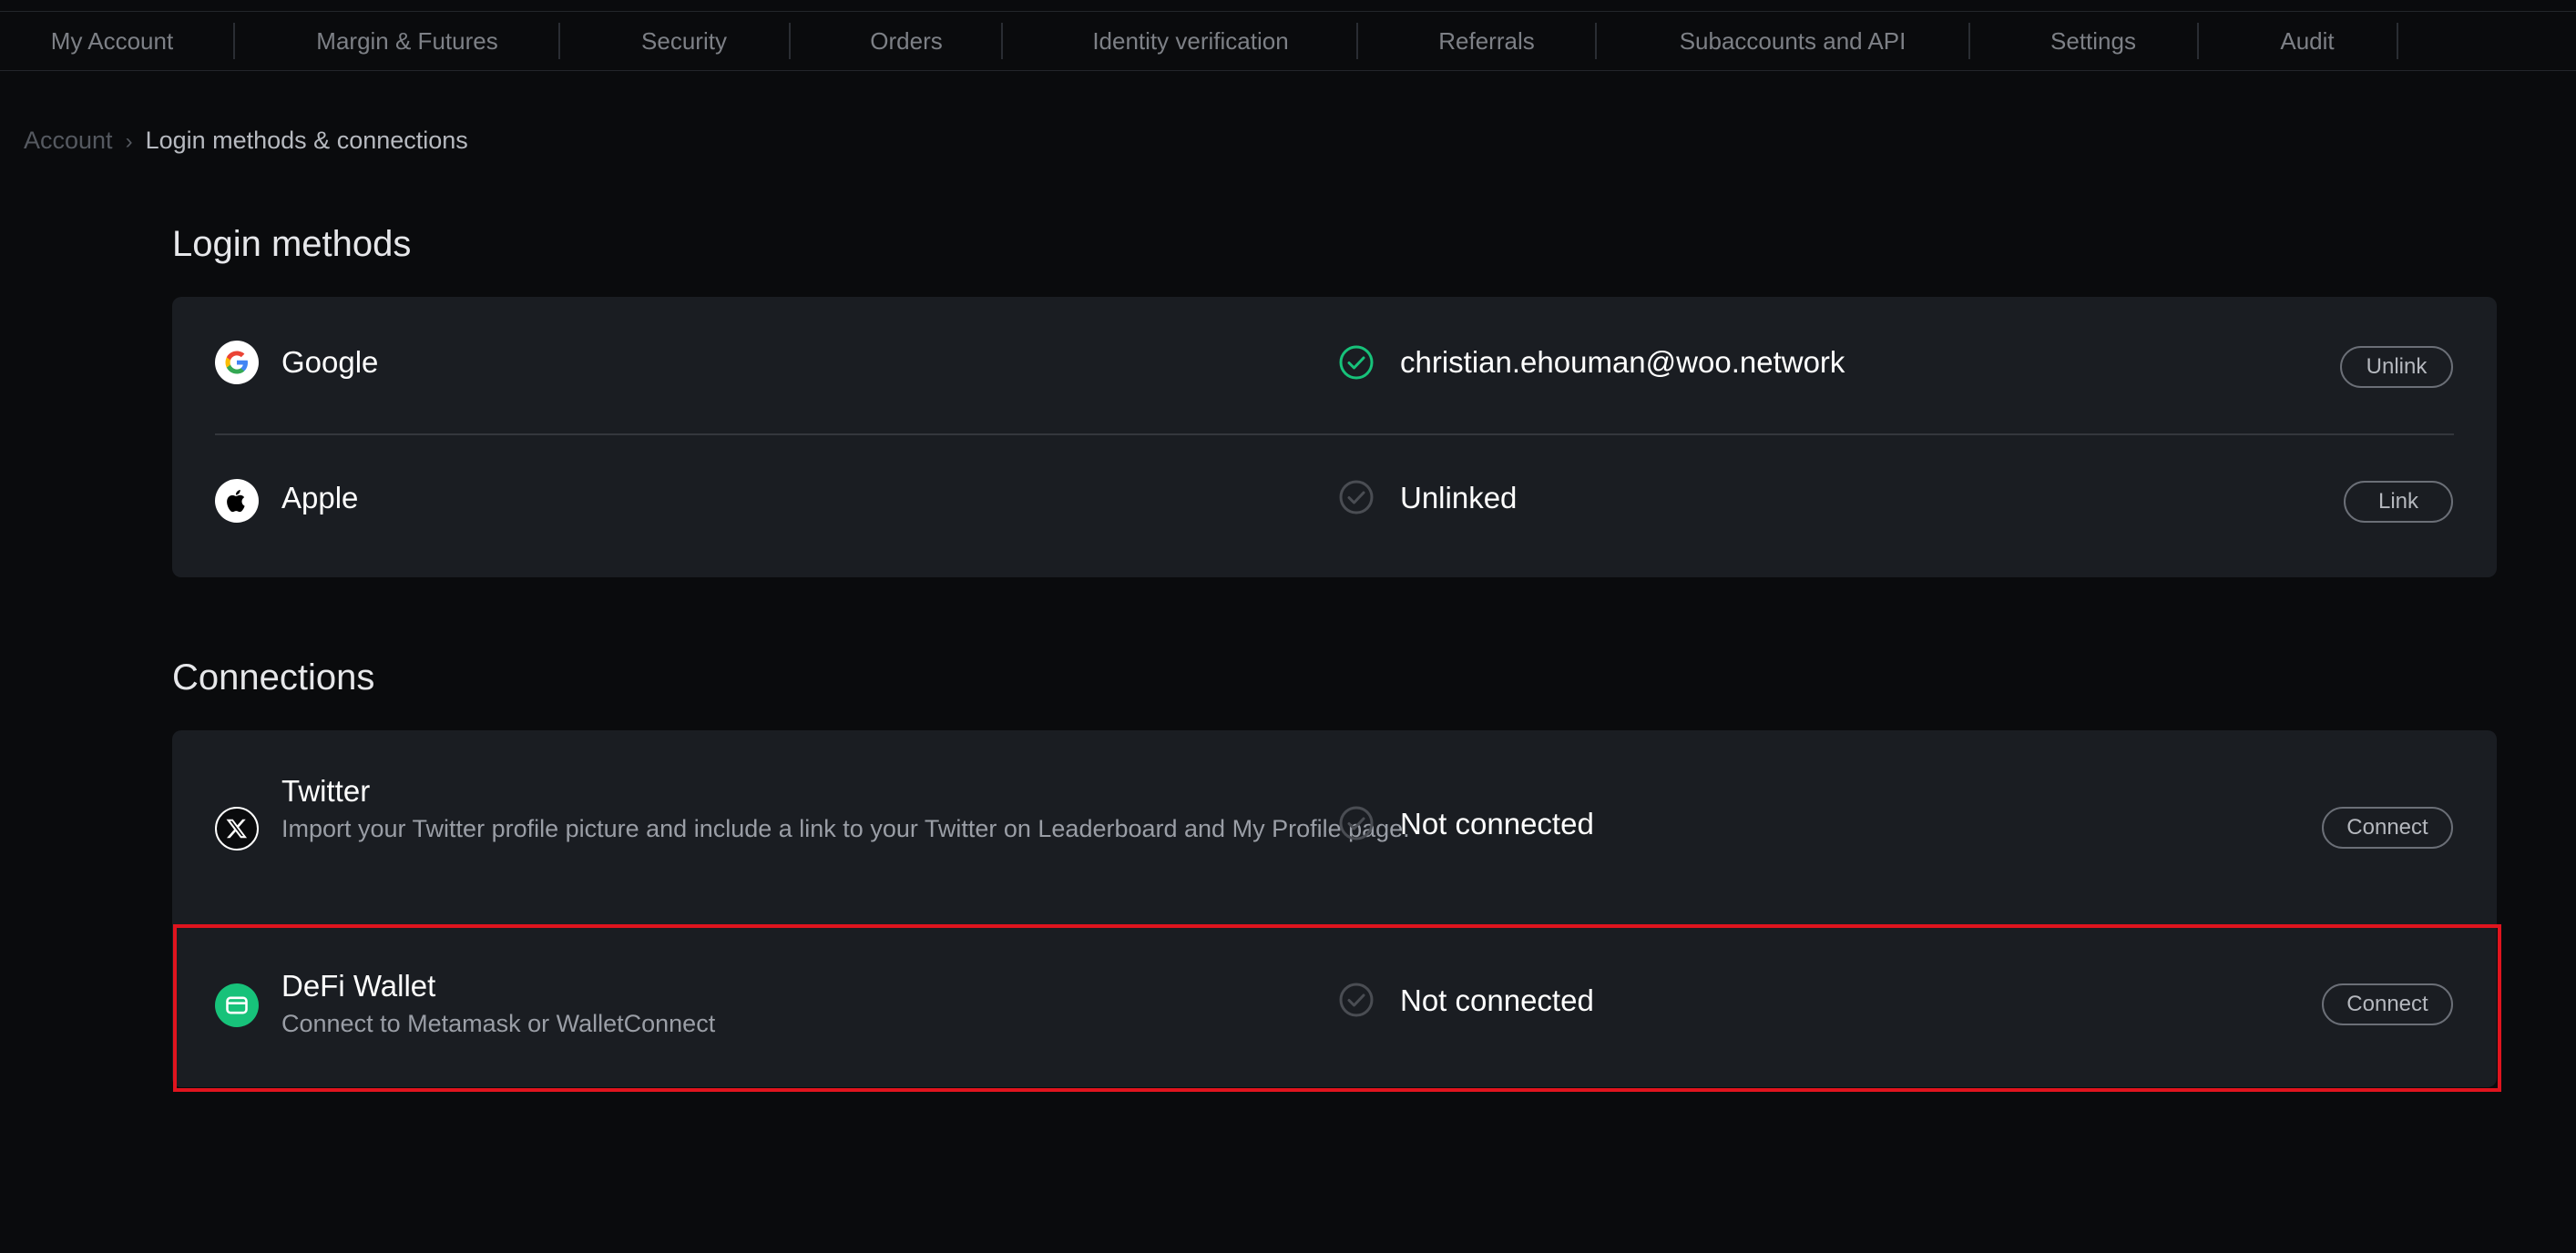 This screenshot has width=2576, height=1253. I want to click on link-status: Unlinked, so click(1459, 497).